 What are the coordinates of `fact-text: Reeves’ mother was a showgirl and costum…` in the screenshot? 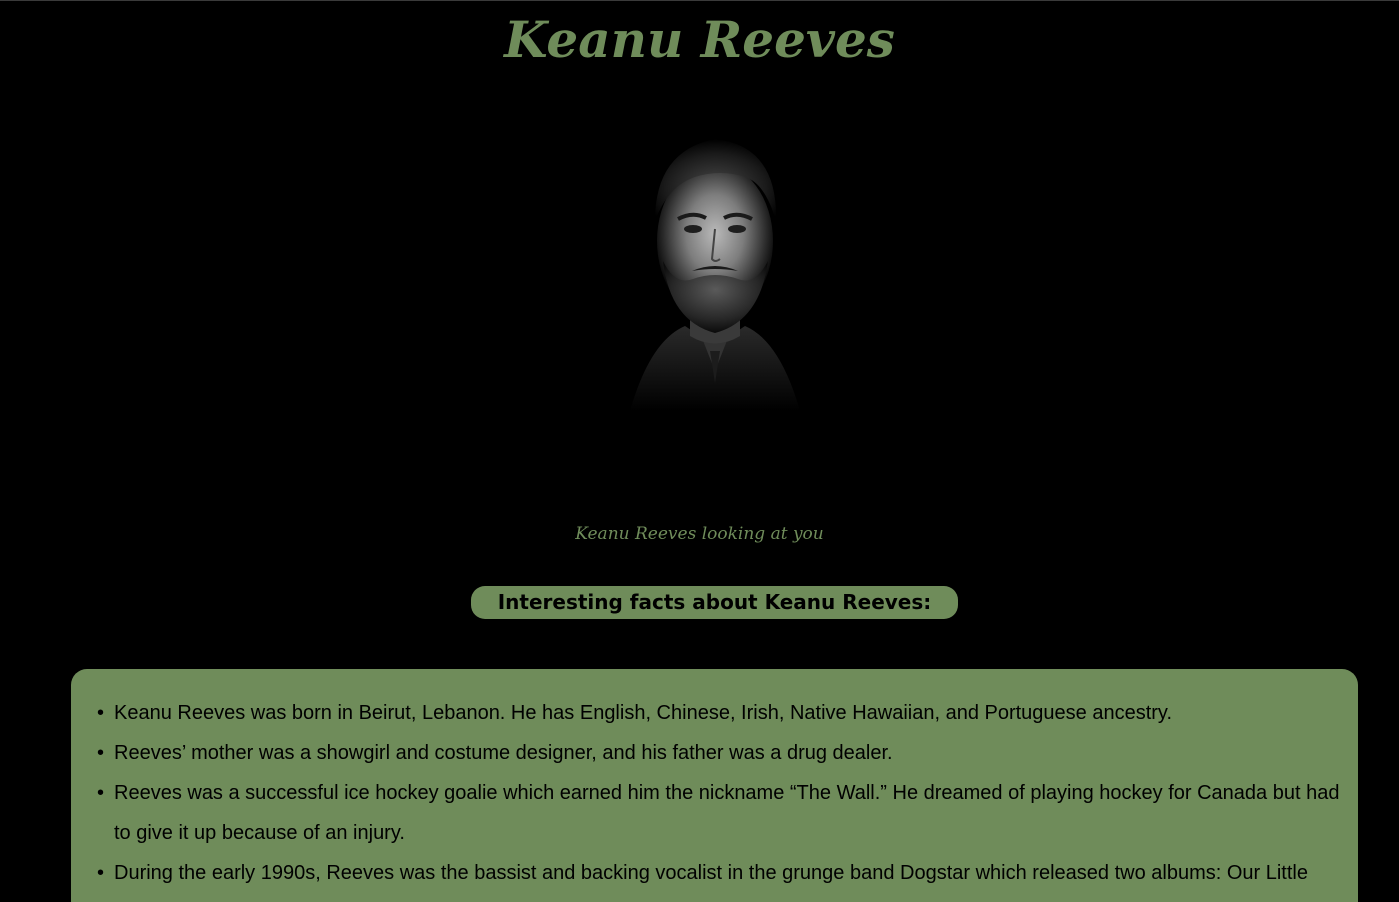 It's located at (503, 753).